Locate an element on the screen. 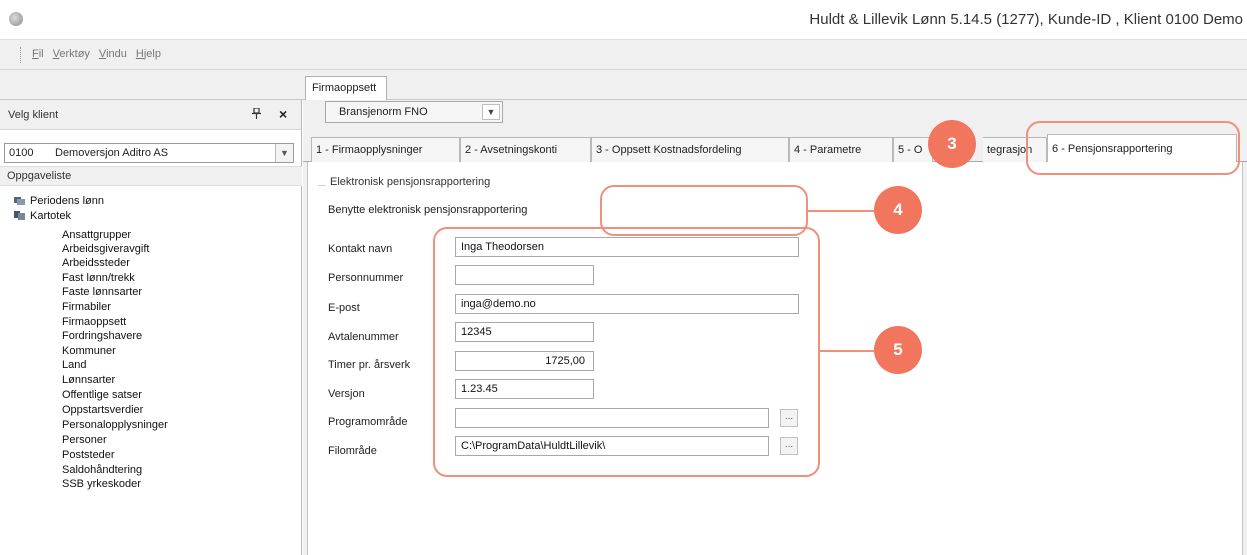  tree-item-arbeidsgiveravgift: Arbeidsgiveravgift is located at coordinates (105, 249).